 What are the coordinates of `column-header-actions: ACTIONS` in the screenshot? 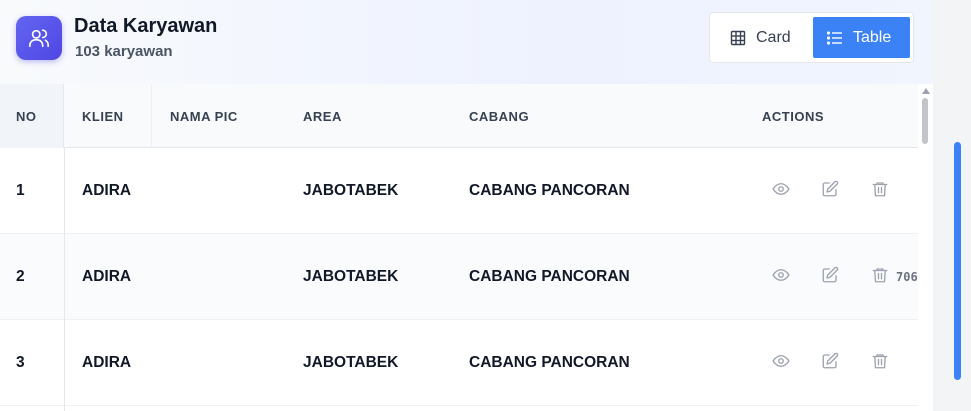 It's located at (793, 116).